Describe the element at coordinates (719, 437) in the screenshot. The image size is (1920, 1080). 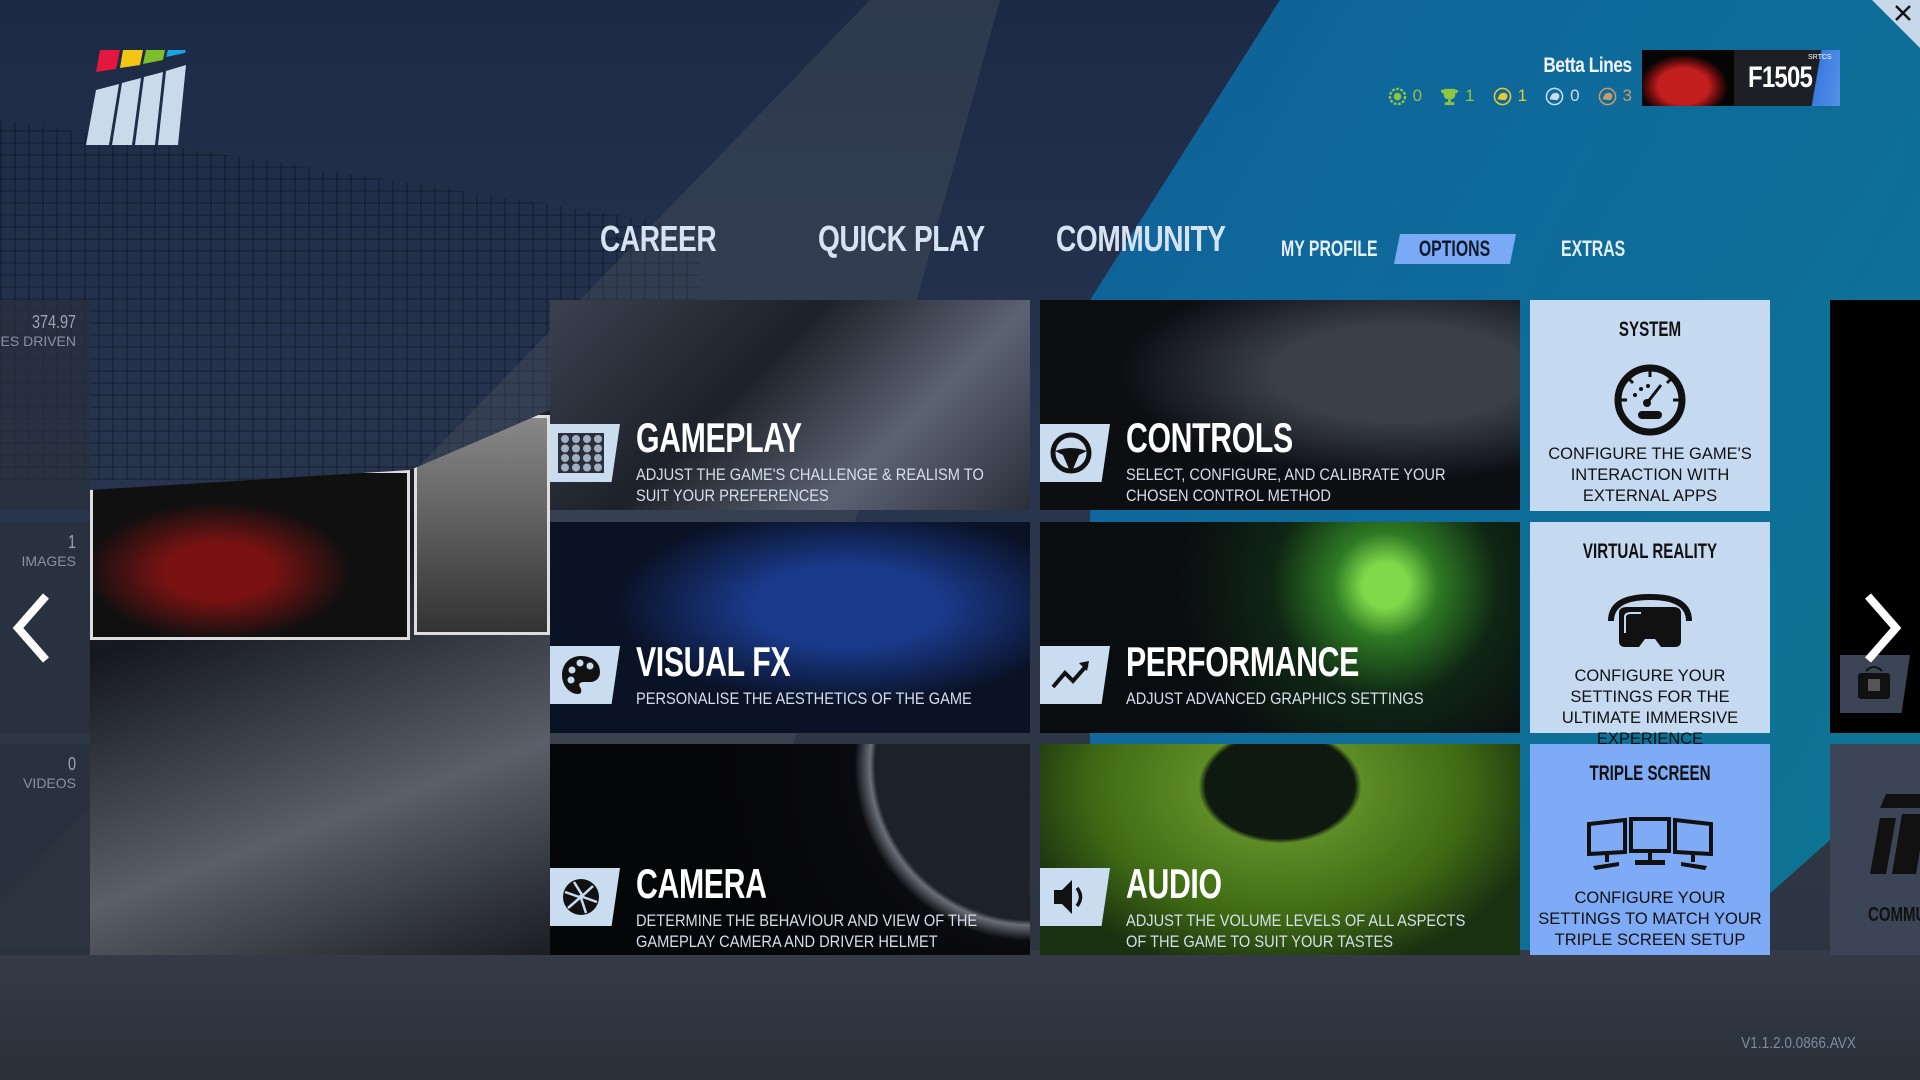
I see `tile-gameplay-title: GAMEPLAY` at that location.